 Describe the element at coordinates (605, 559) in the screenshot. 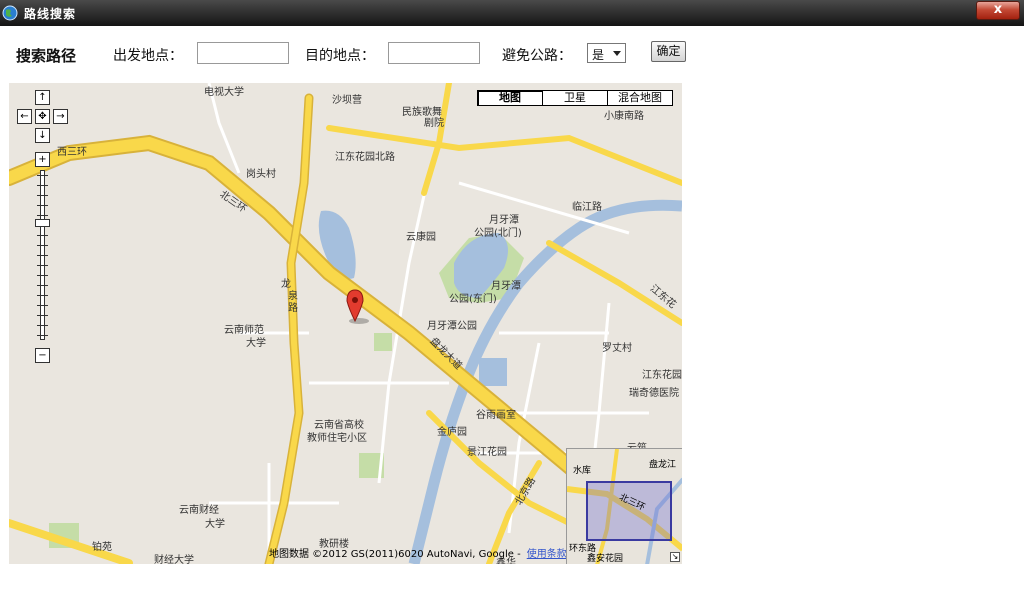

I see `overview-label: 鑫安花园` at that location.